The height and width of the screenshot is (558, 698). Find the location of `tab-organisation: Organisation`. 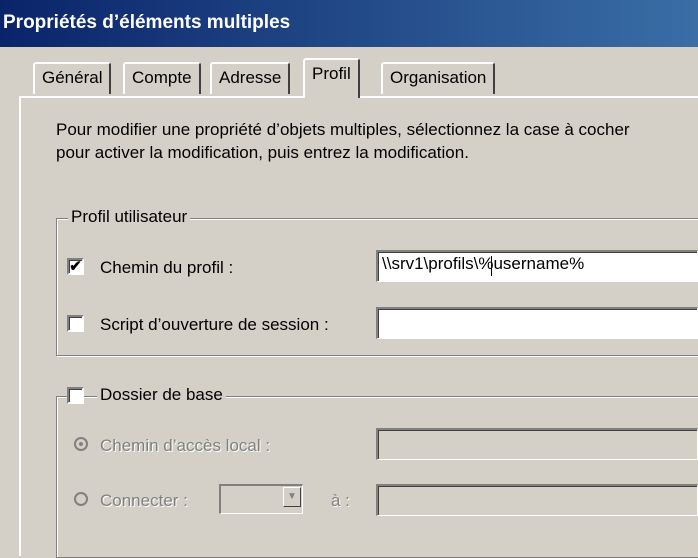

tab-organisation: Organisation is located at coordinates (438, 78).